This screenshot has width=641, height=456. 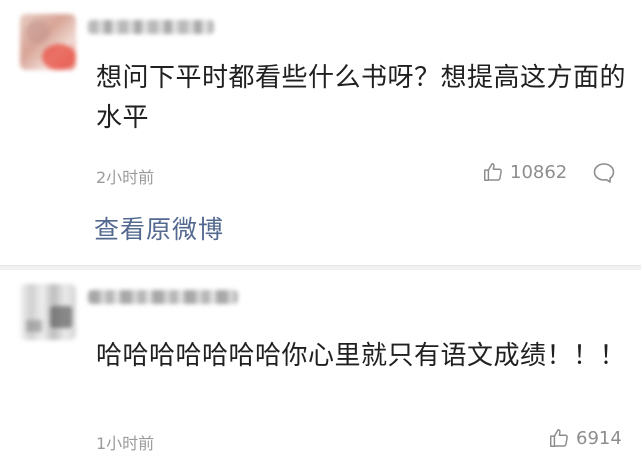 What do you see at coordinates (361, 98) in the screenshot?
I see `comment-text: 想问下平时都看些什么书呀？想提高这方面的水平` at bounding box center [361, 98].